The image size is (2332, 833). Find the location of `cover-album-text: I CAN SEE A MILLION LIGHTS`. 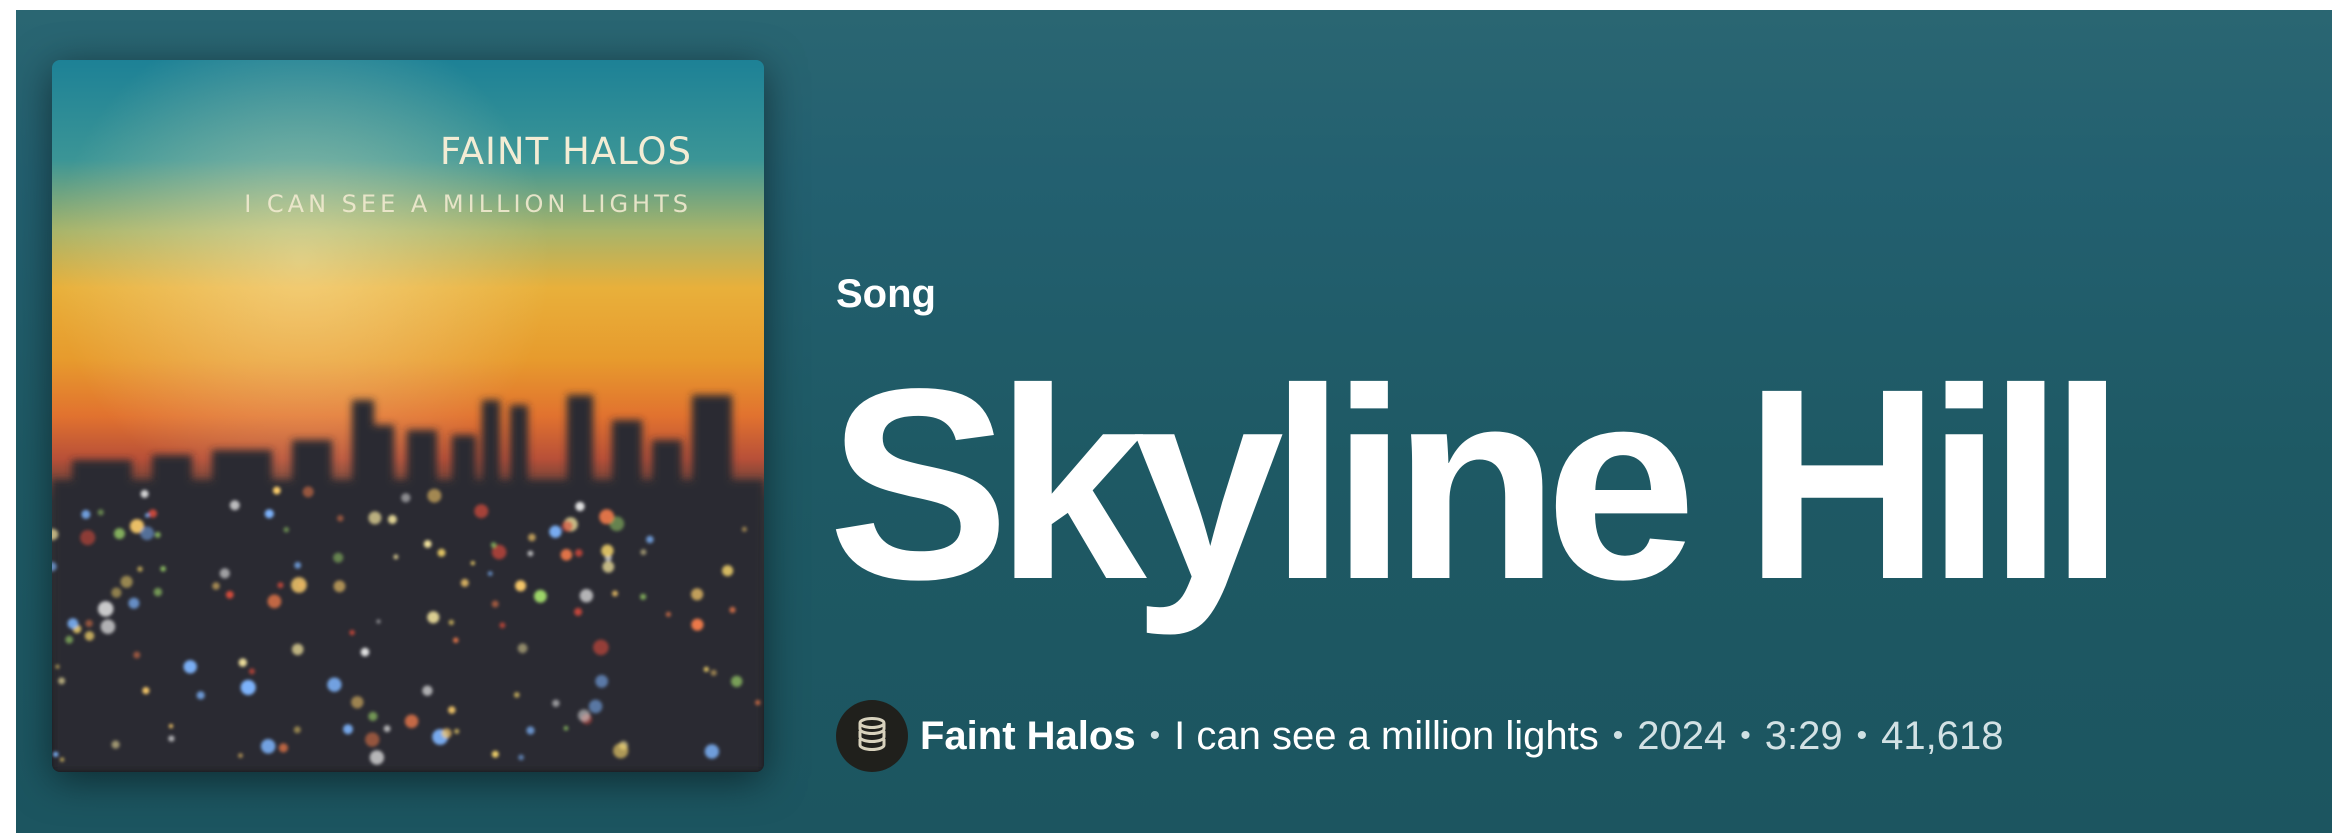

cover-album-text: I CAN SEE A MILLION LIGHTS is located at coordinates (468, 204).